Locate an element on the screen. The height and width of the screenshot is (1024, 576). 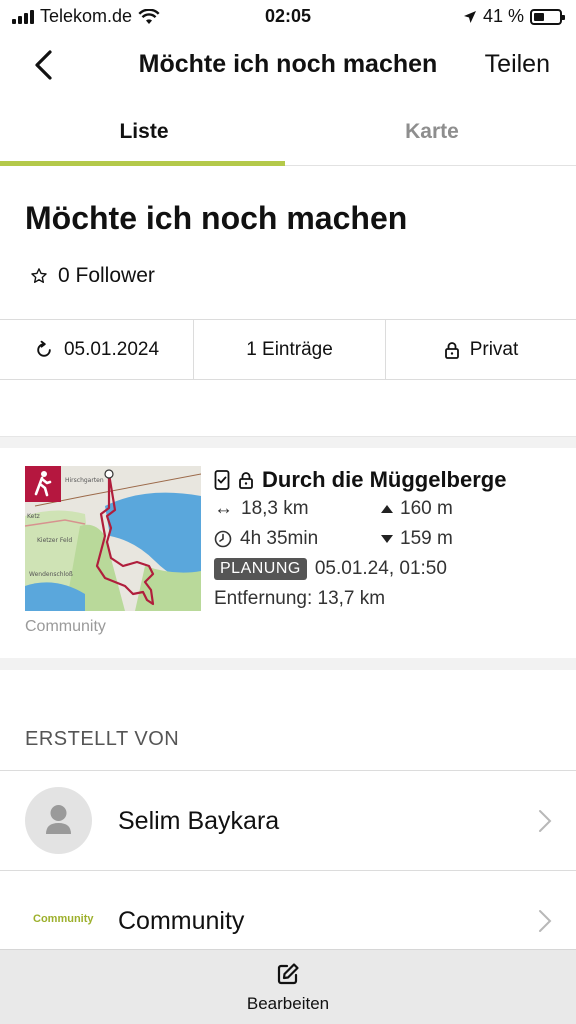
clock-icon is located at coordinates (223, 539).